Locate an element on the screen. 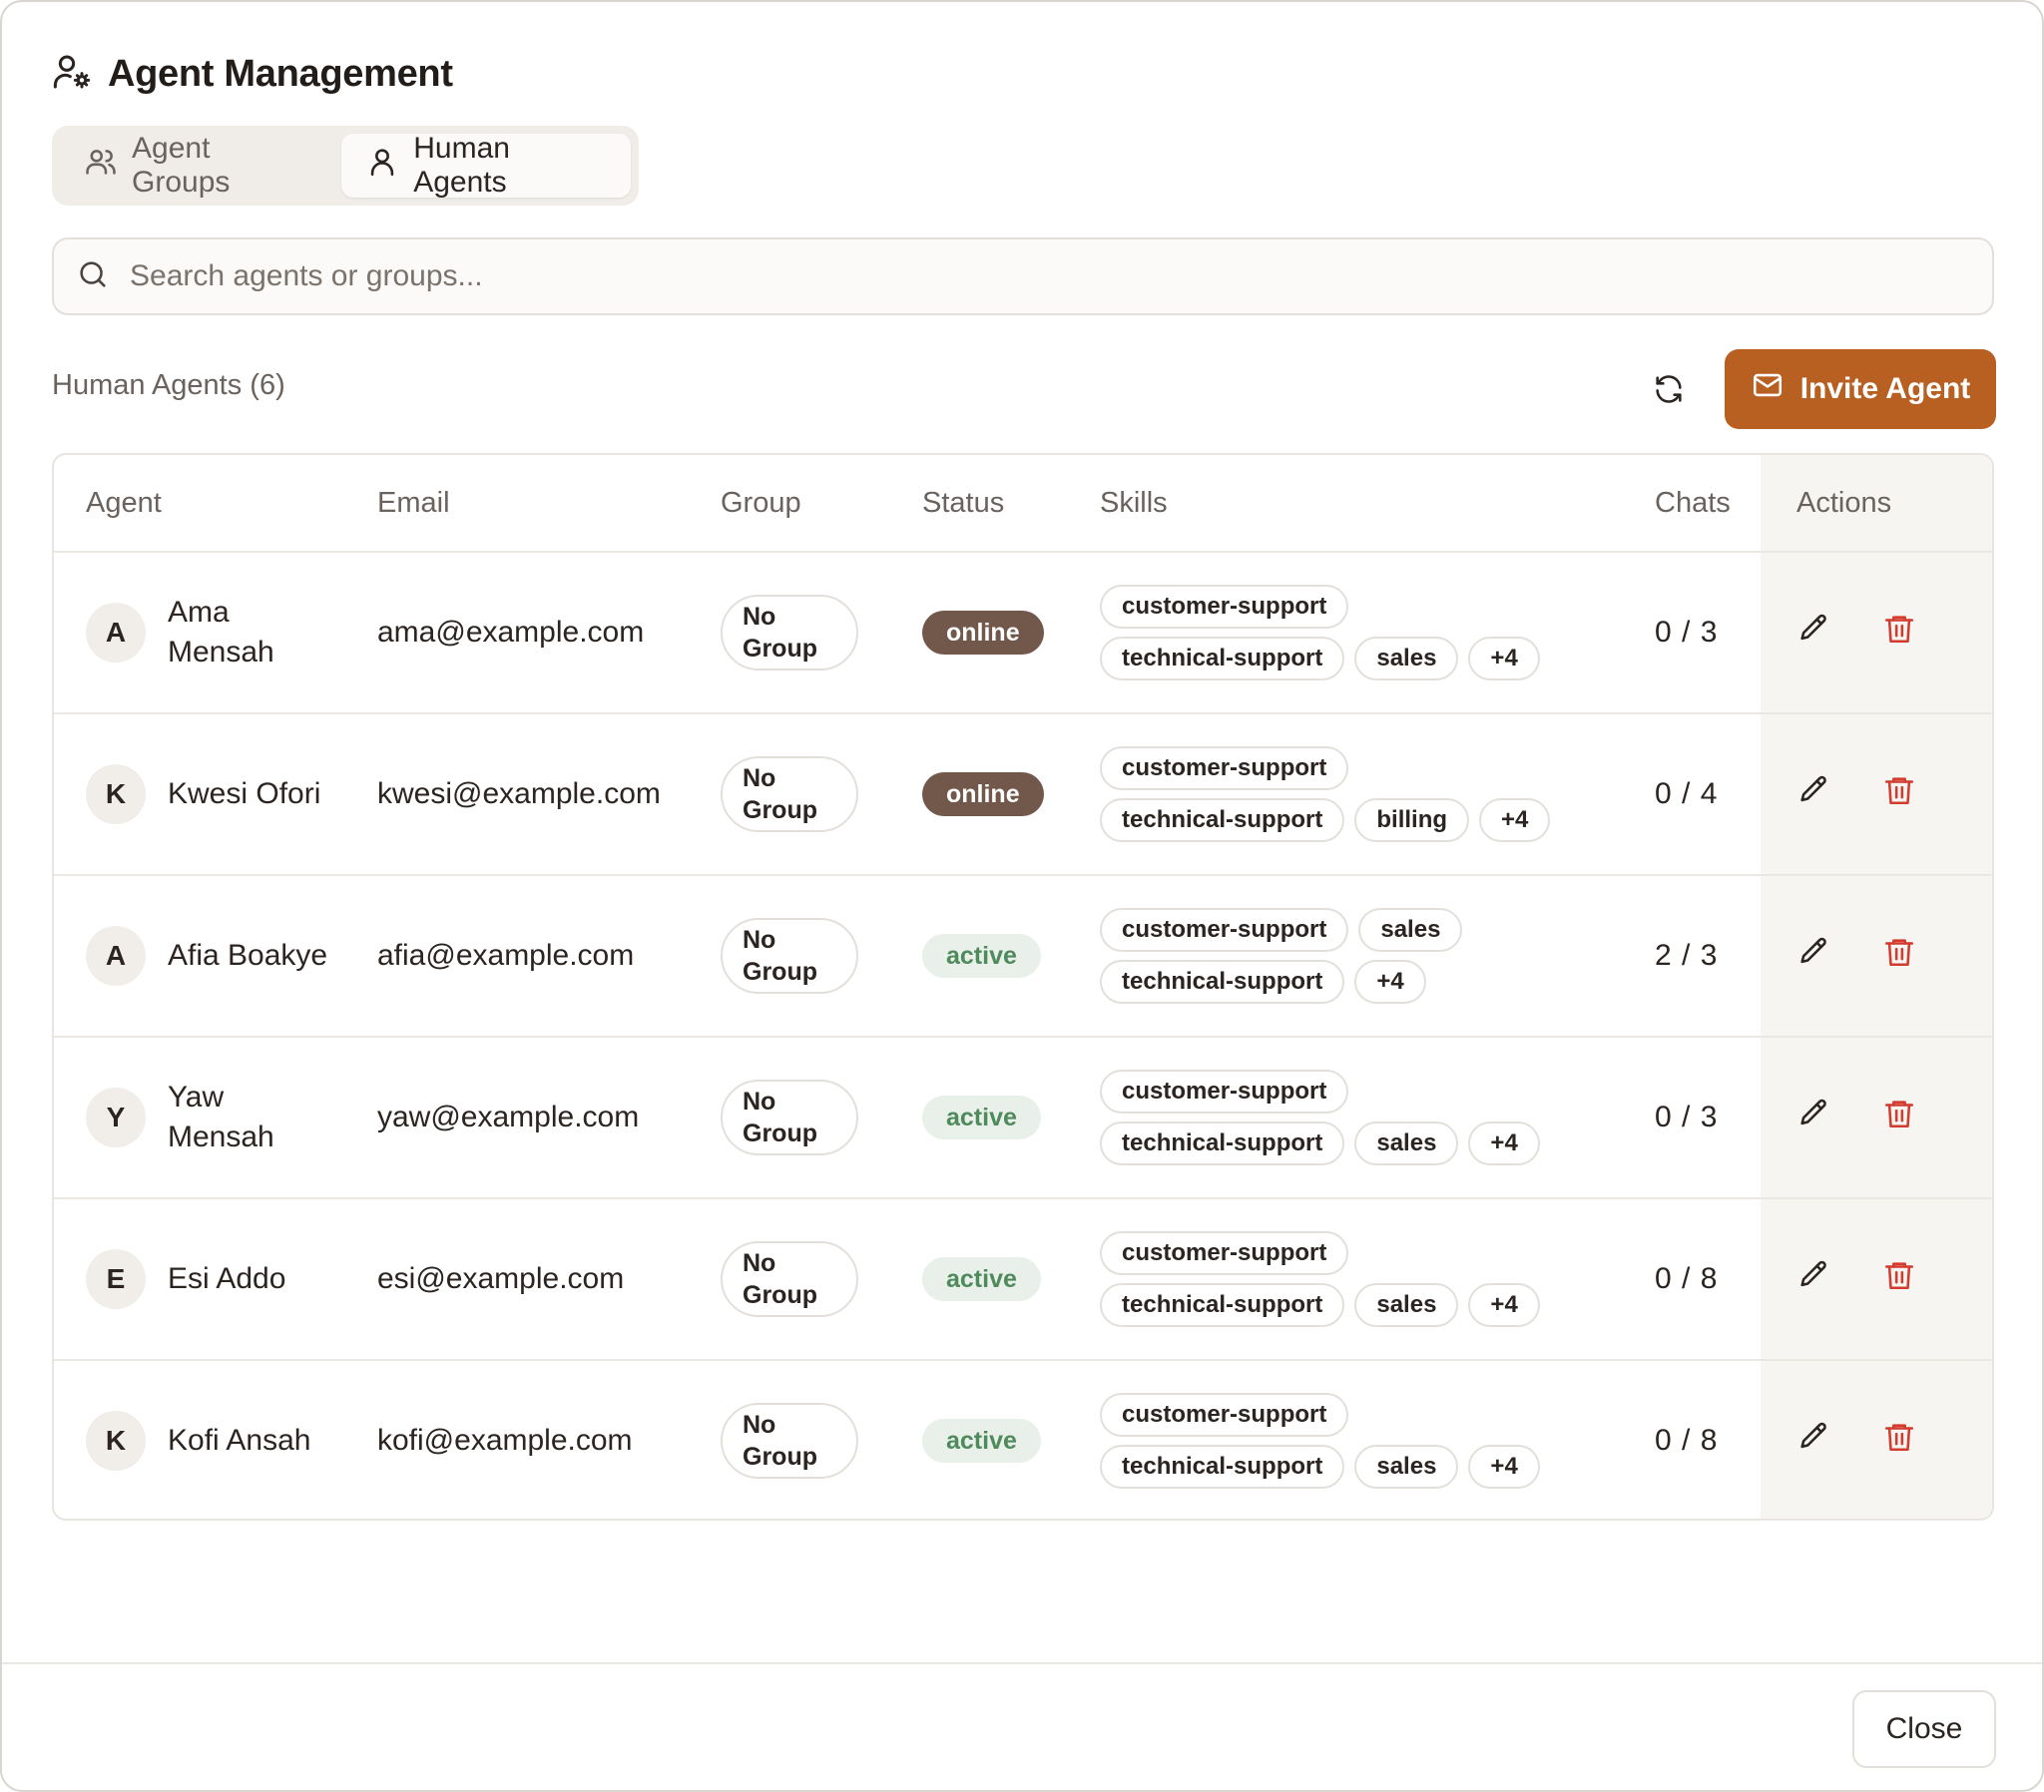 The width and height of the screenshot is (2044, 1792). header-chats: Chats is located at coordinates (1693, 502).